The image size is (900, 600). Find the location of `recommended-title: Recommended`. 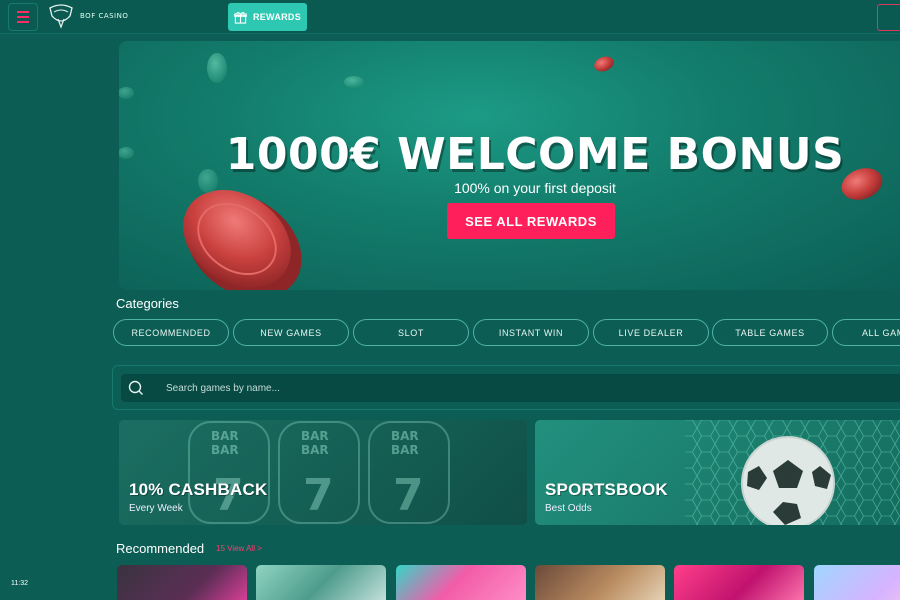

recommended-title: Recommended is located at coordinates (160, 548).